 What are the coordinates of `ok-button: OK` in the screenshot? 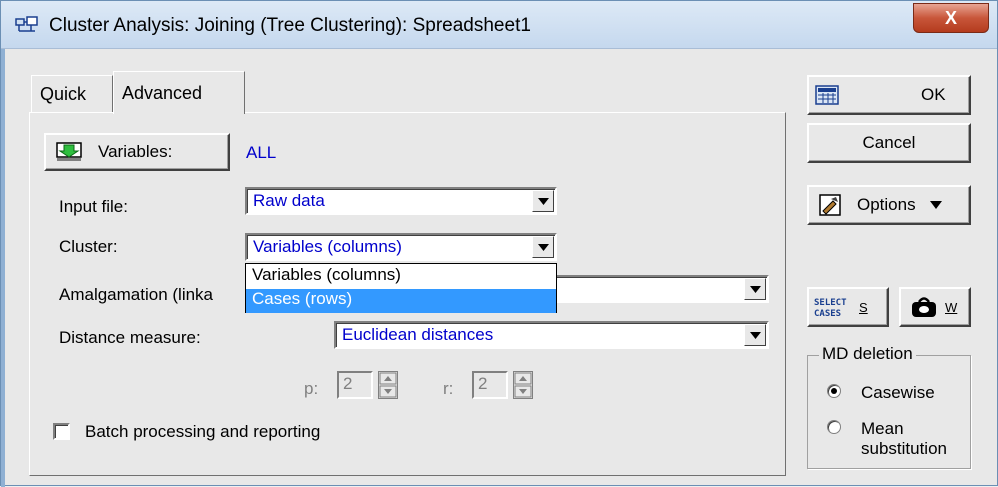 It's located at (889, 95).